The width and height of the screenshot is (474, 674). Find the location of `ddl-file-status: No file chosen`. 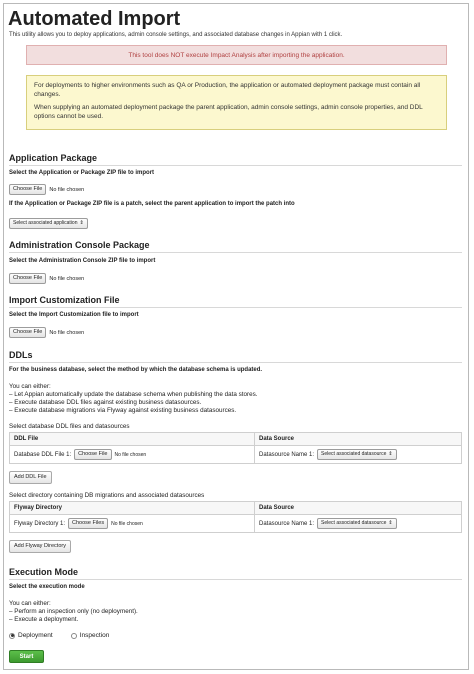

ddl-file-status: No file chosen is located at coordinates (130, 454).